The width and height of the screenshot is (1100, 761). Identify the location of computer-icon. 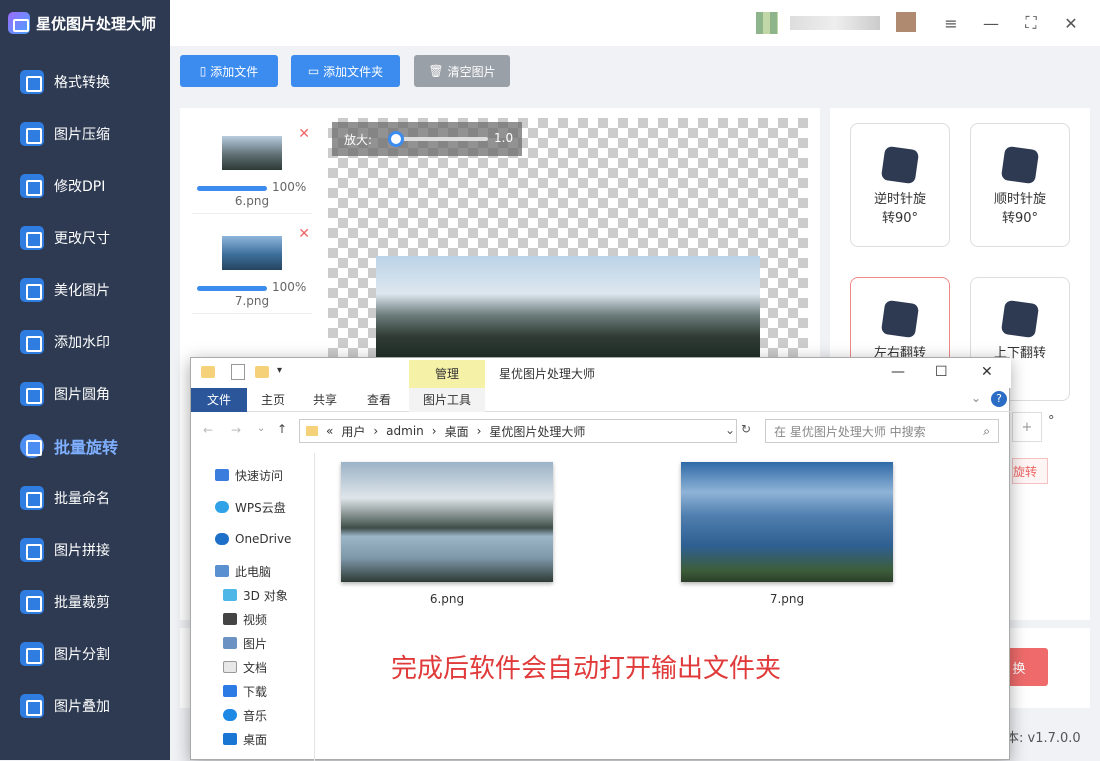
(222, 571).